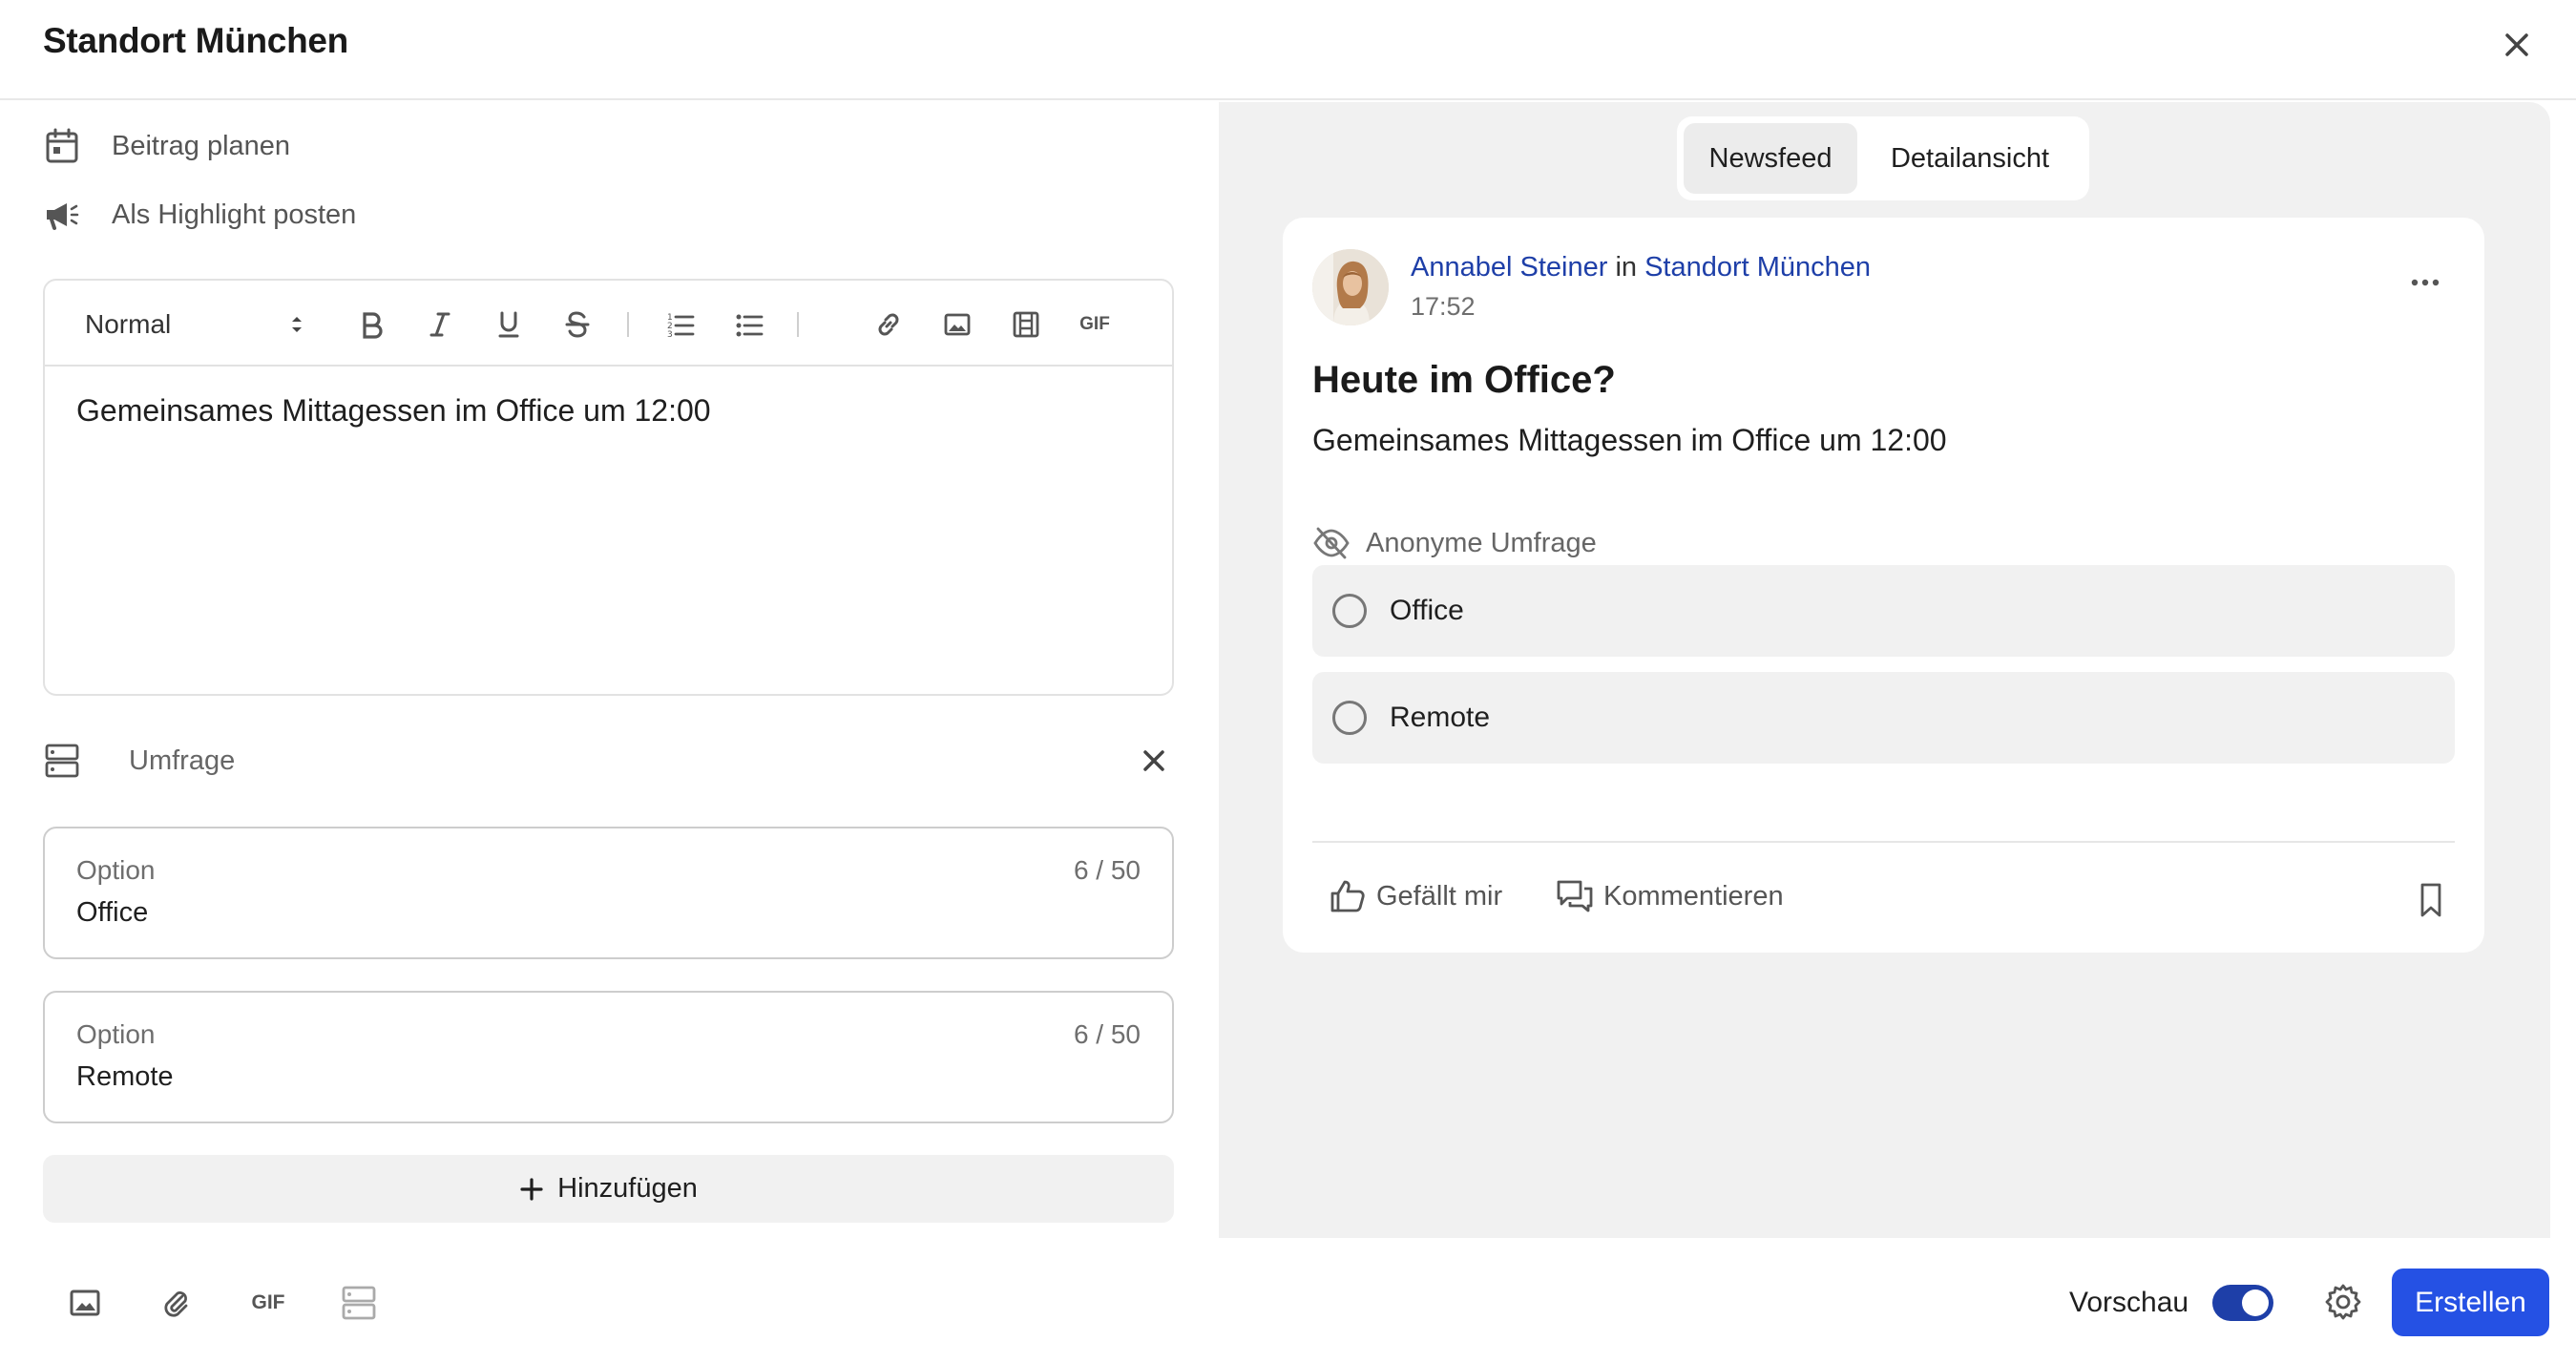 Image resolution: width=2576 pixels, height=1363 pixels. What do you see at coordinates (627, 1189) in the screenshot?
I see `add-poll-option-label: Hinzufügen` at bounding box center [627, 1189].